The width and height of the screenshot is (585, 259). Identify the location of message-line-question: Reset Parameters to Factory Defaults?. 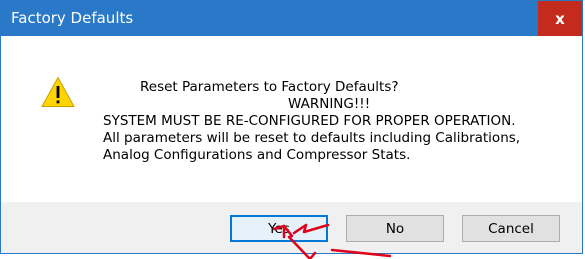
(269, 87).